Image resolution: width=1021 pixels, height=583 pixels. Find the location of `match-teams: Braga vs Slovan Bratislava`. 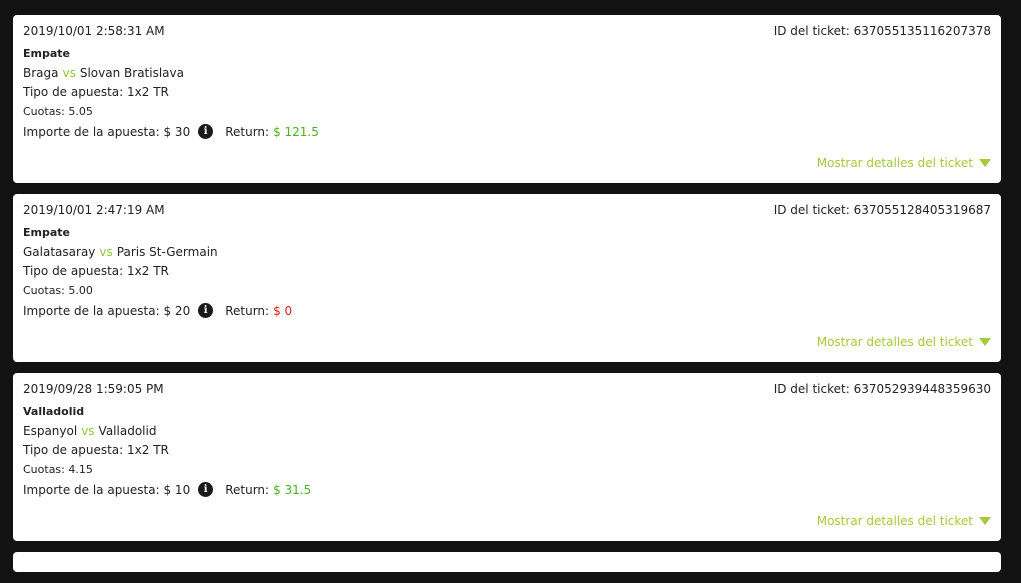

match-teams: Braga vs Slovan Bratislava is located at coordinates (103, 73).